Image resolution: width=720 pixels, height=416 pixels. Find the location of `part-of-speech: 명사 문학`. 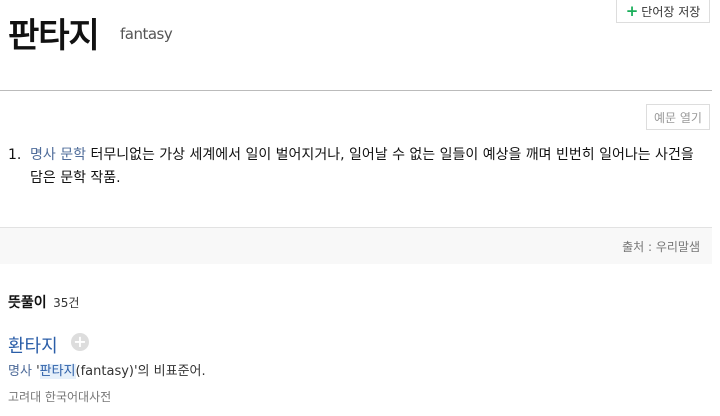

part-of-speech: 명사 문학 is located at coordinates (58, 155).